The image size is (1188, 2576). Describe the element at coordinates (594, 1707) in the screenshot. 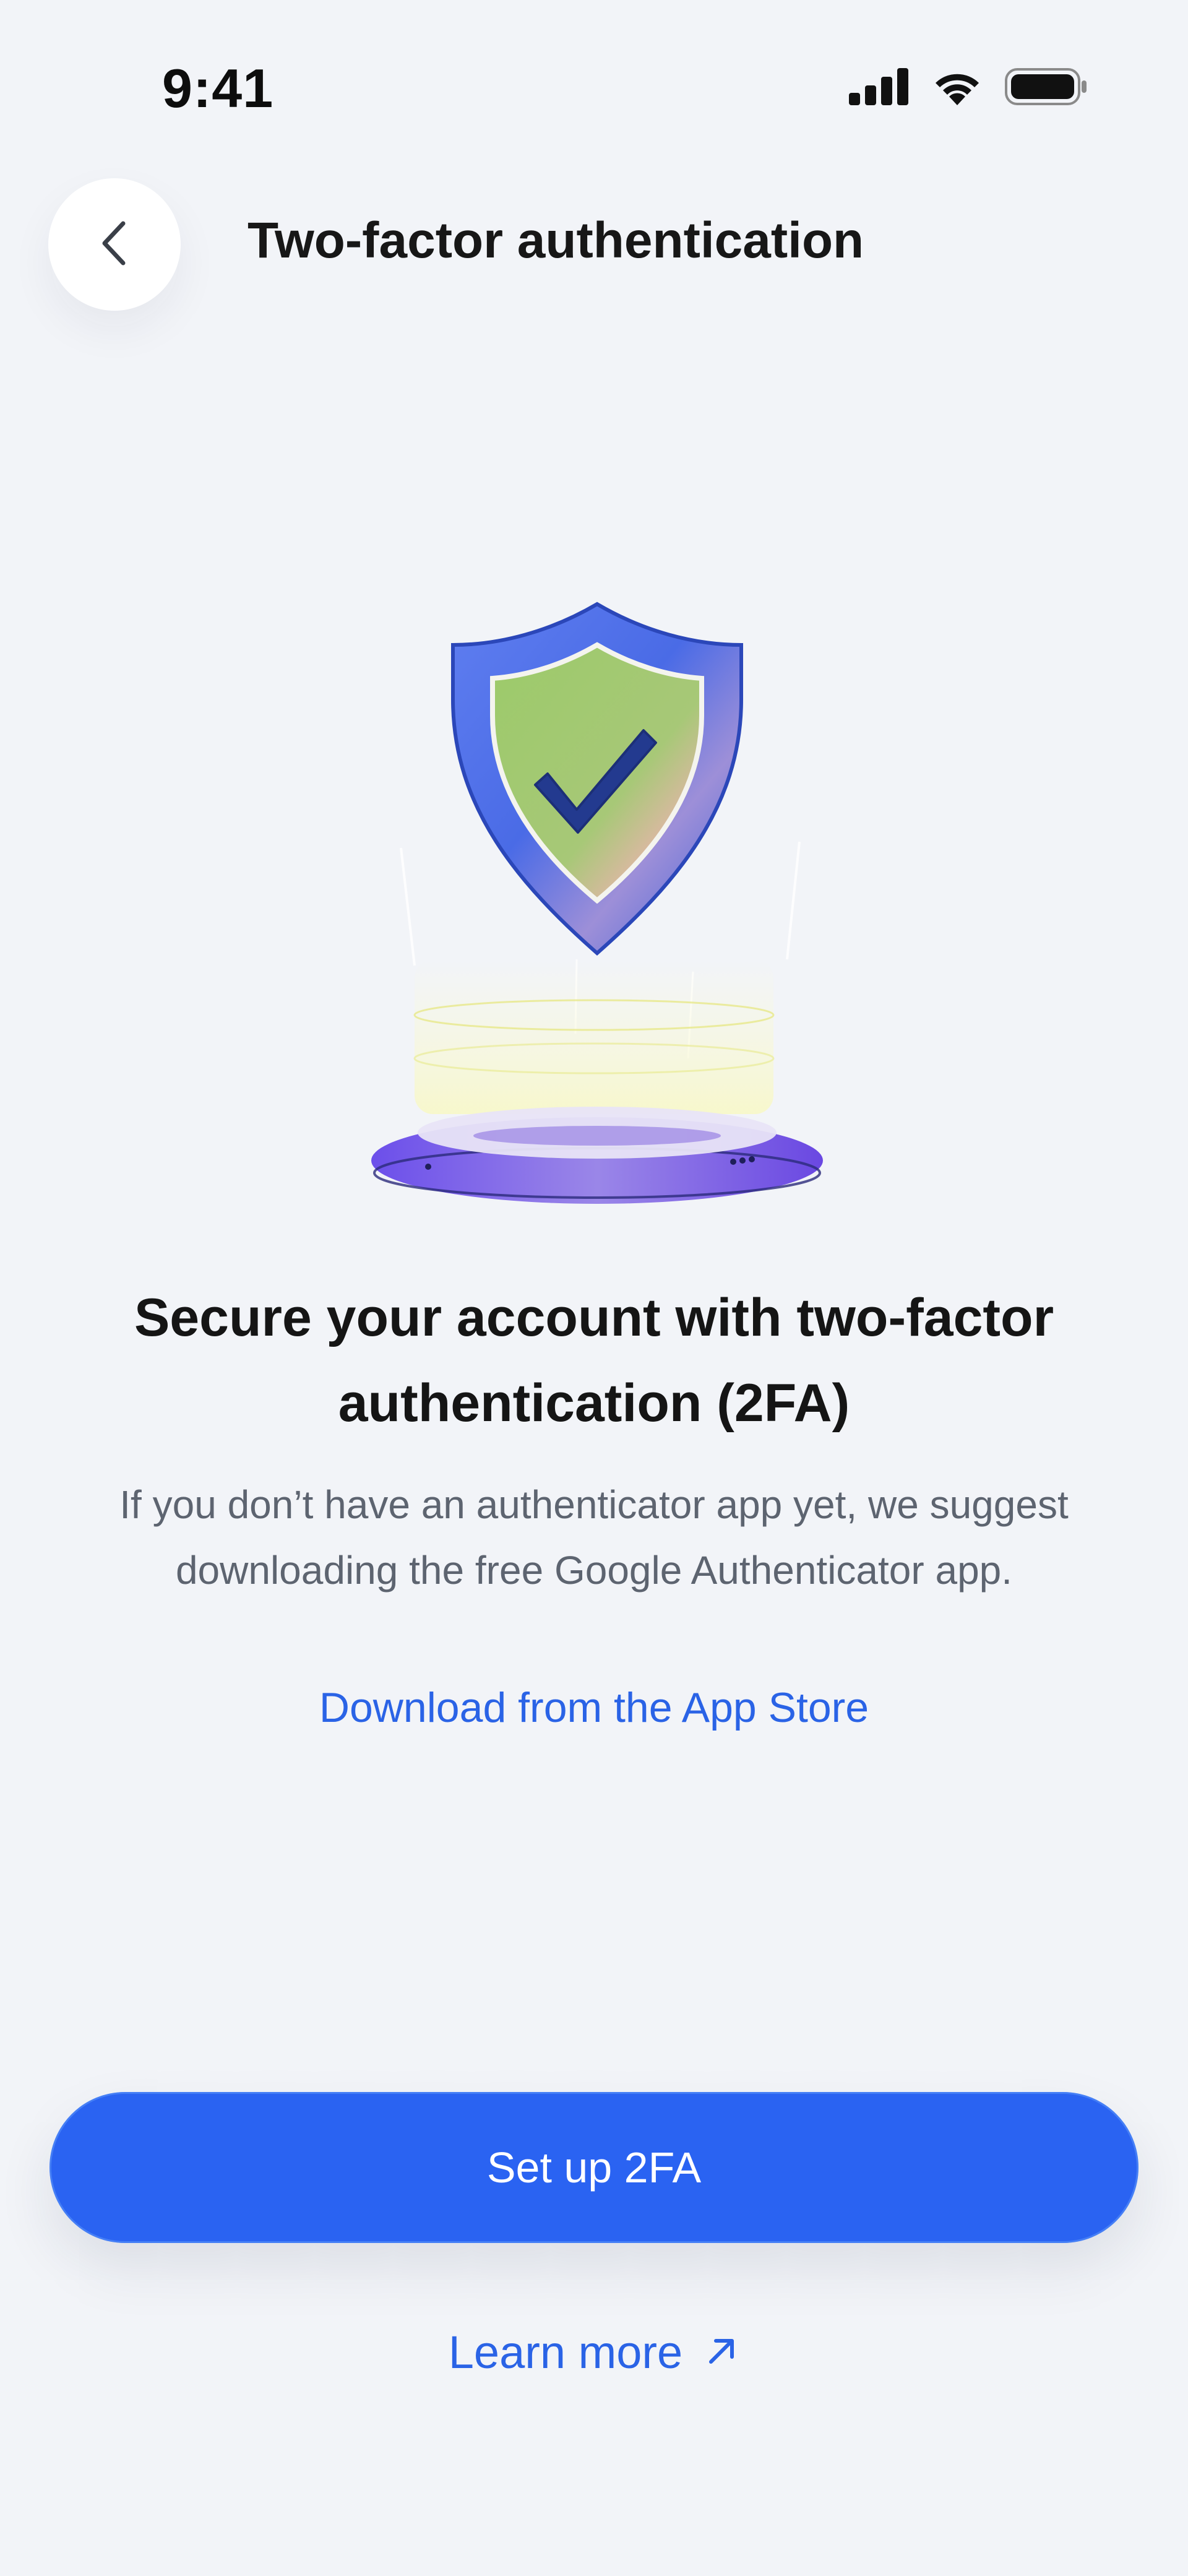

I see `app-store-link: Download from the App Store` at that location.